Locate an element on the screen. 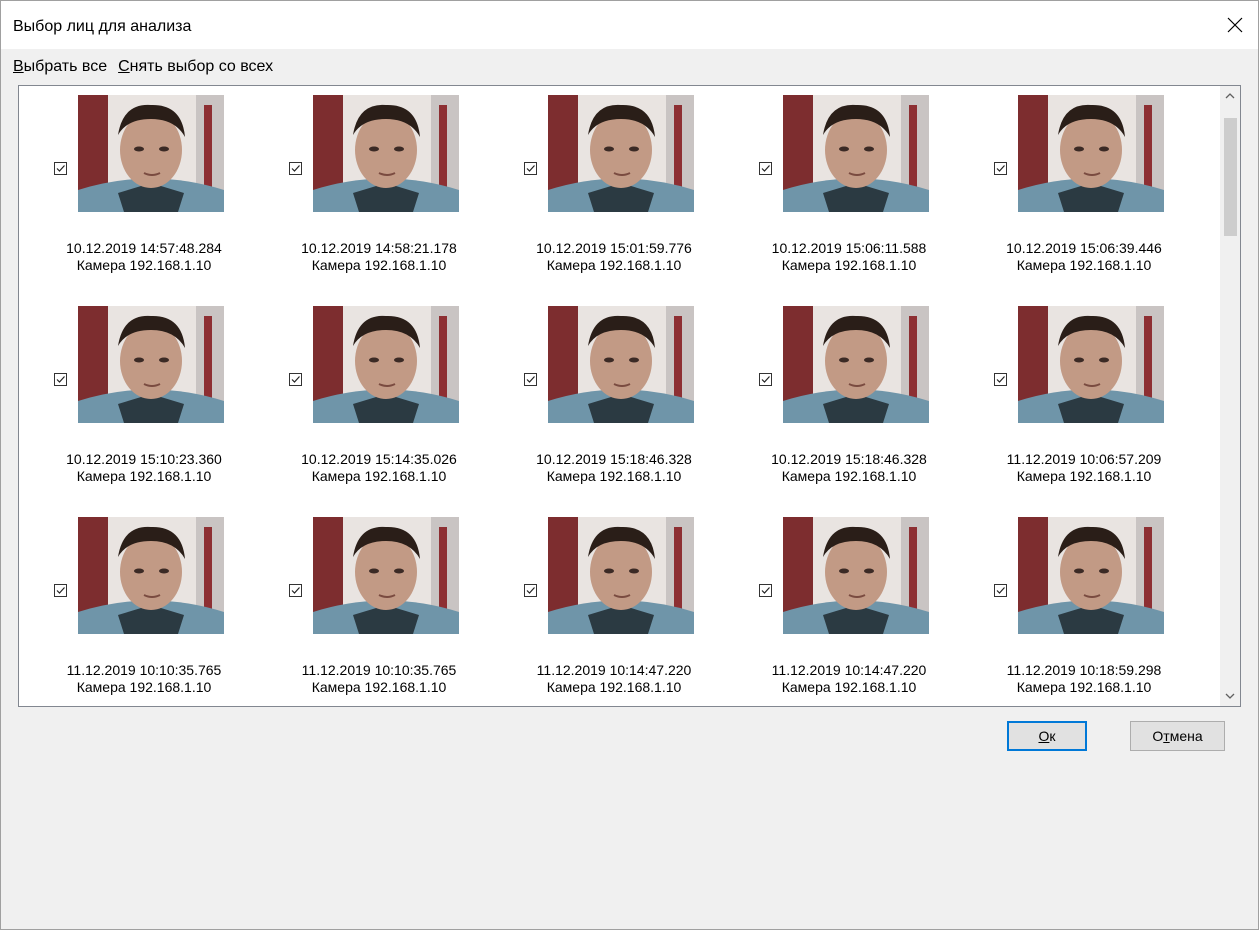 The image size is (1259, 930). scroll-up-button is located at coordinates (1230, 96).